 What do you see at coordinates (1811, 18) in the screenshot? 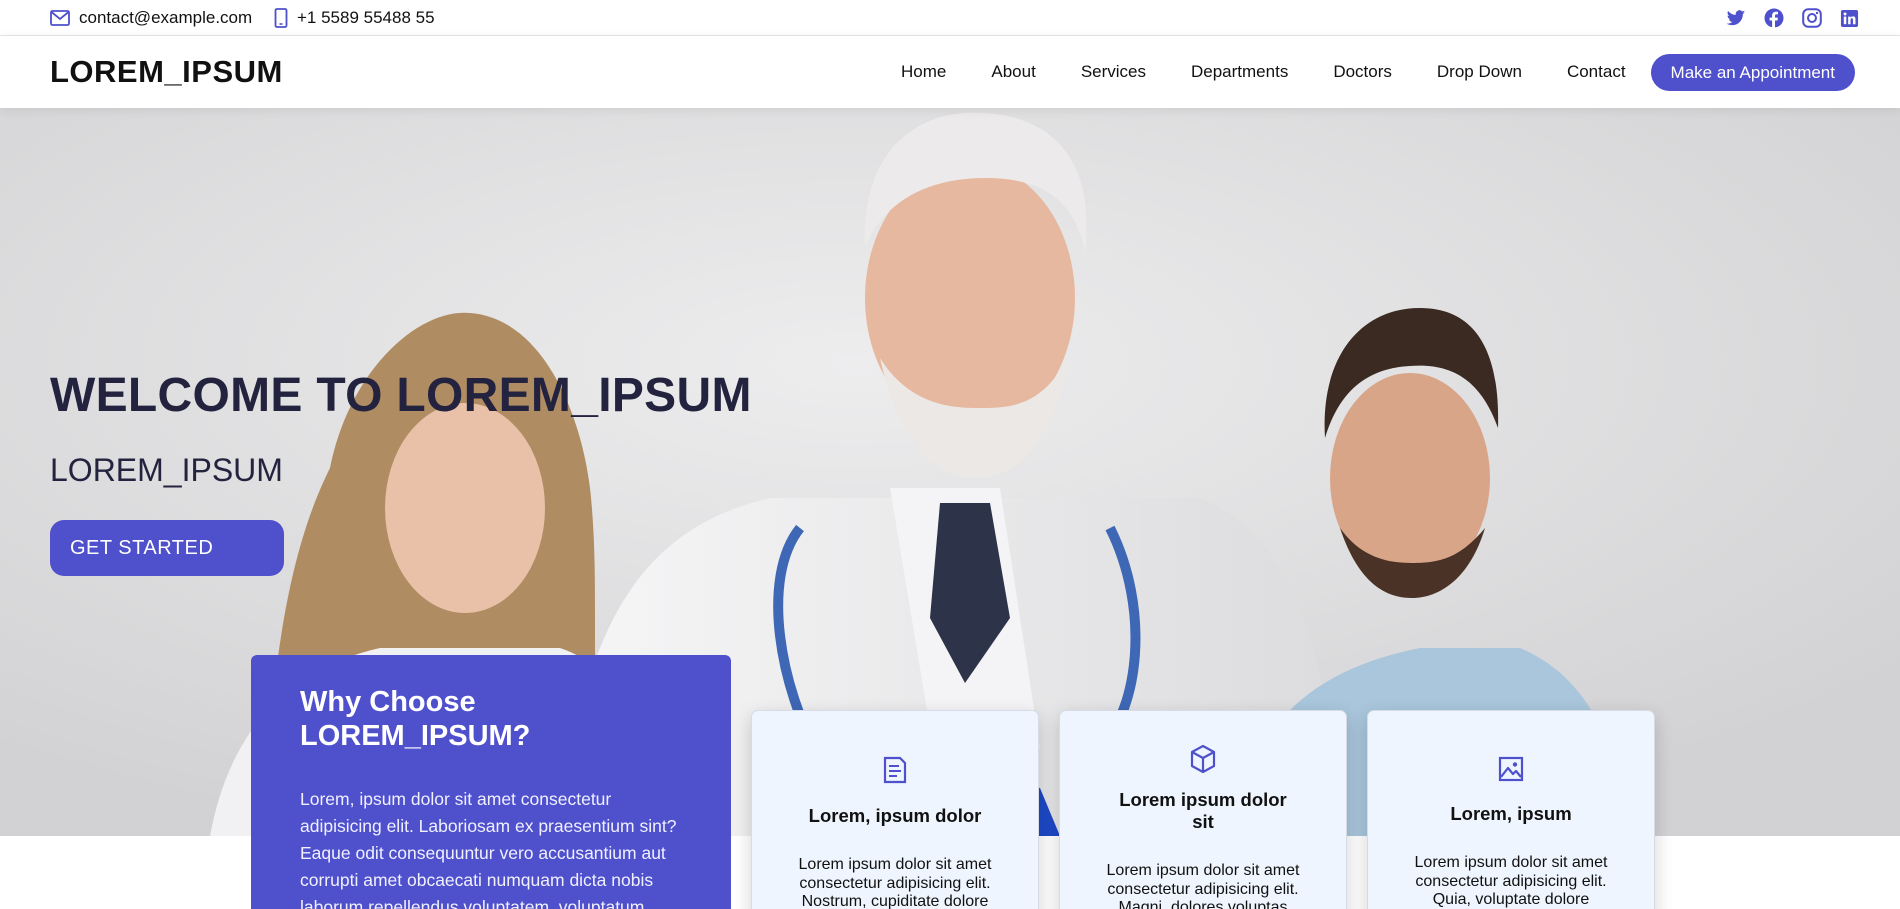
I see `instagram-icon` at bounding box center [1811, 18].